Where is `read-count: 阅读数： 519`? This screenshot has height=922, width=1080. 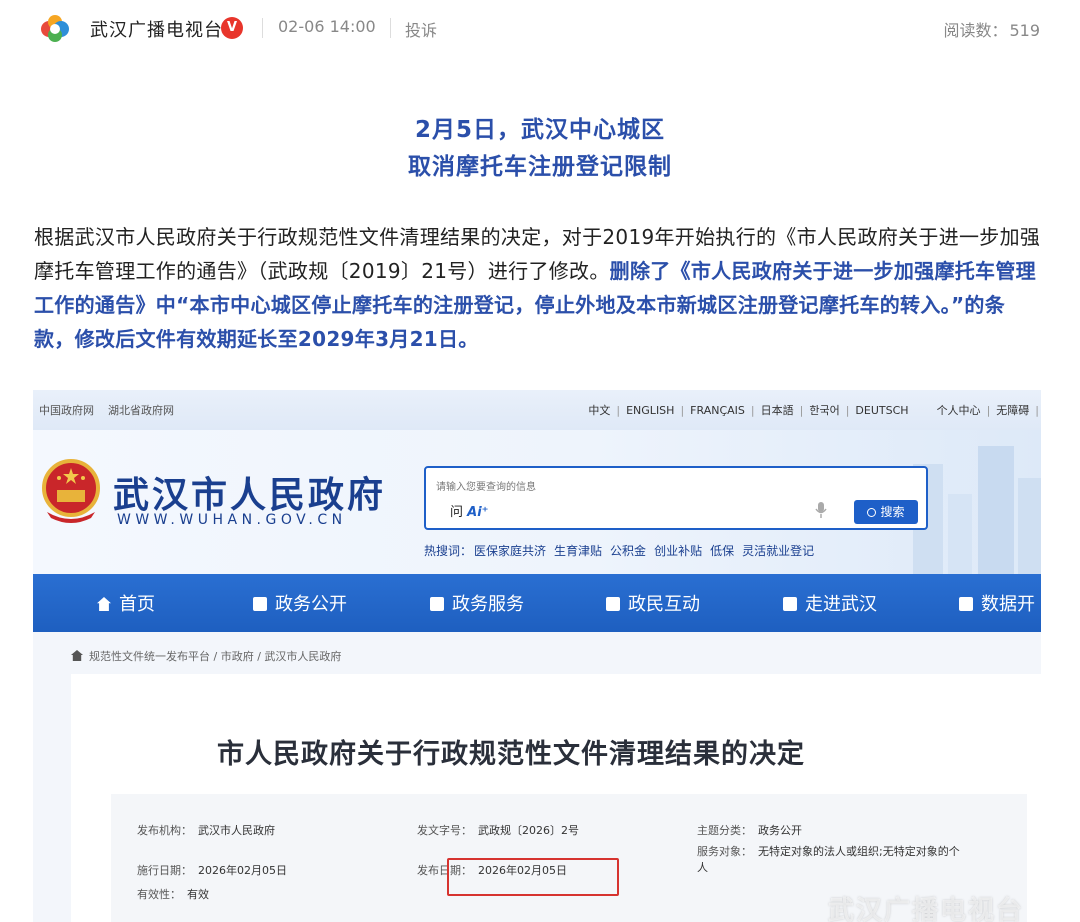
read-count: 阅读数： 519 is located at coordinates (991, 29).